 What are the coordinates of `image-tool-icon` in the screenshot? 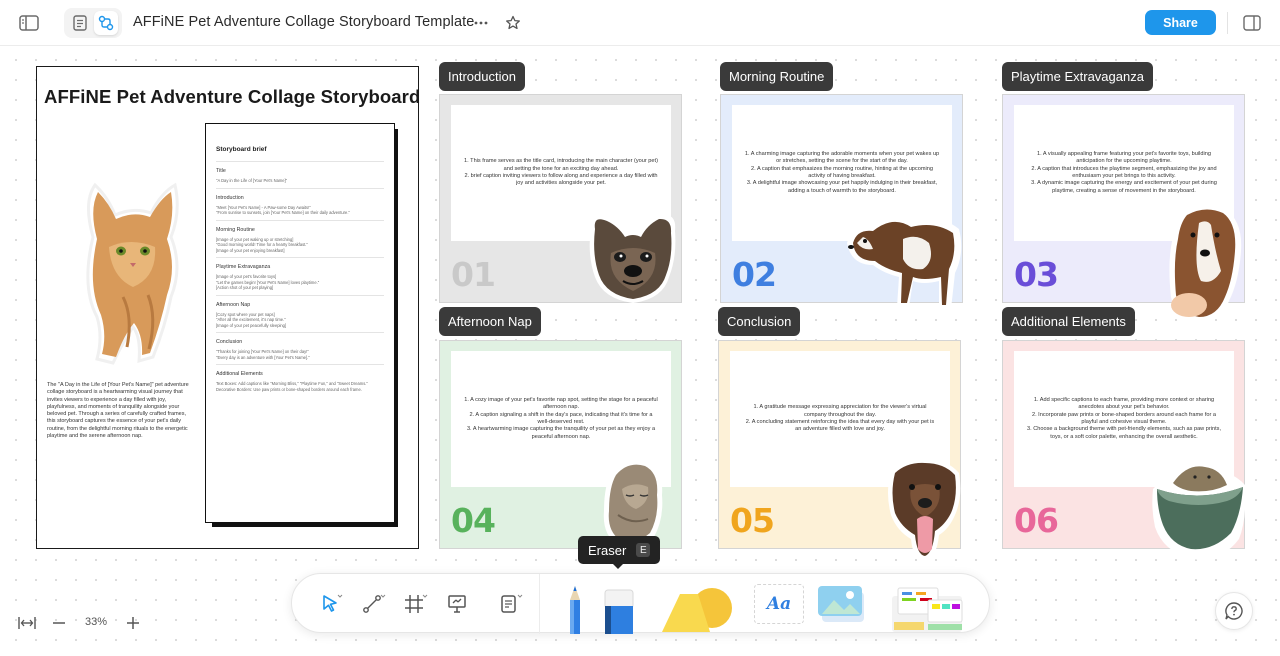 It's located at (842, 604).